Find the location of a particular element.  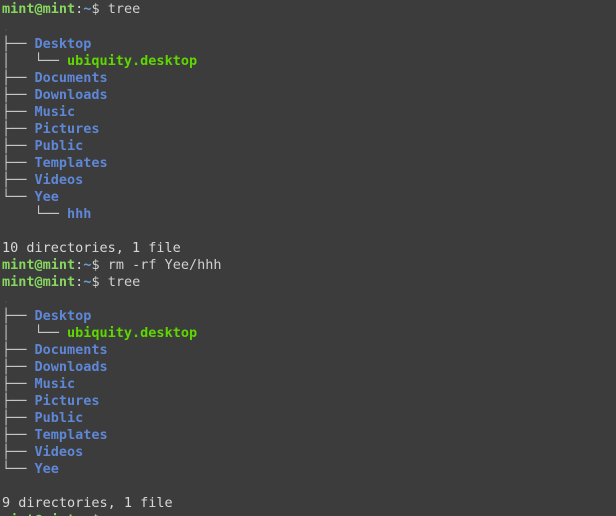

tree-summary-line: 9 directories, 1 file is located at coordinates (308, 503).